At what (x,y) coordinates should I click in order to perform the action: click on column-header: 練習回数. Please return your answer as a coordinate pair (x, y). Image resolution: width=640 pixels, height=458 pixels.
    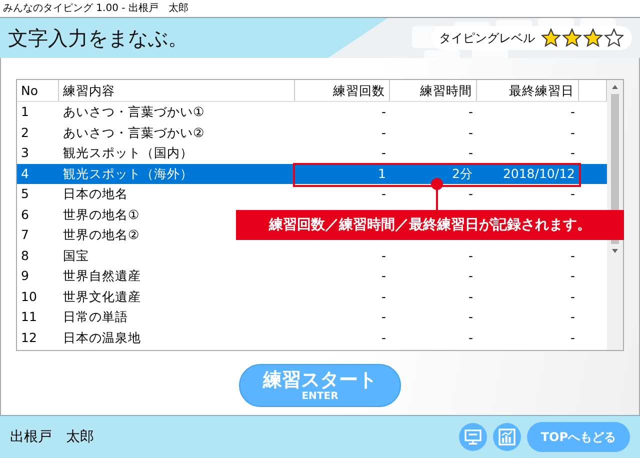
    Looking at the image, I should click on (342, 90).